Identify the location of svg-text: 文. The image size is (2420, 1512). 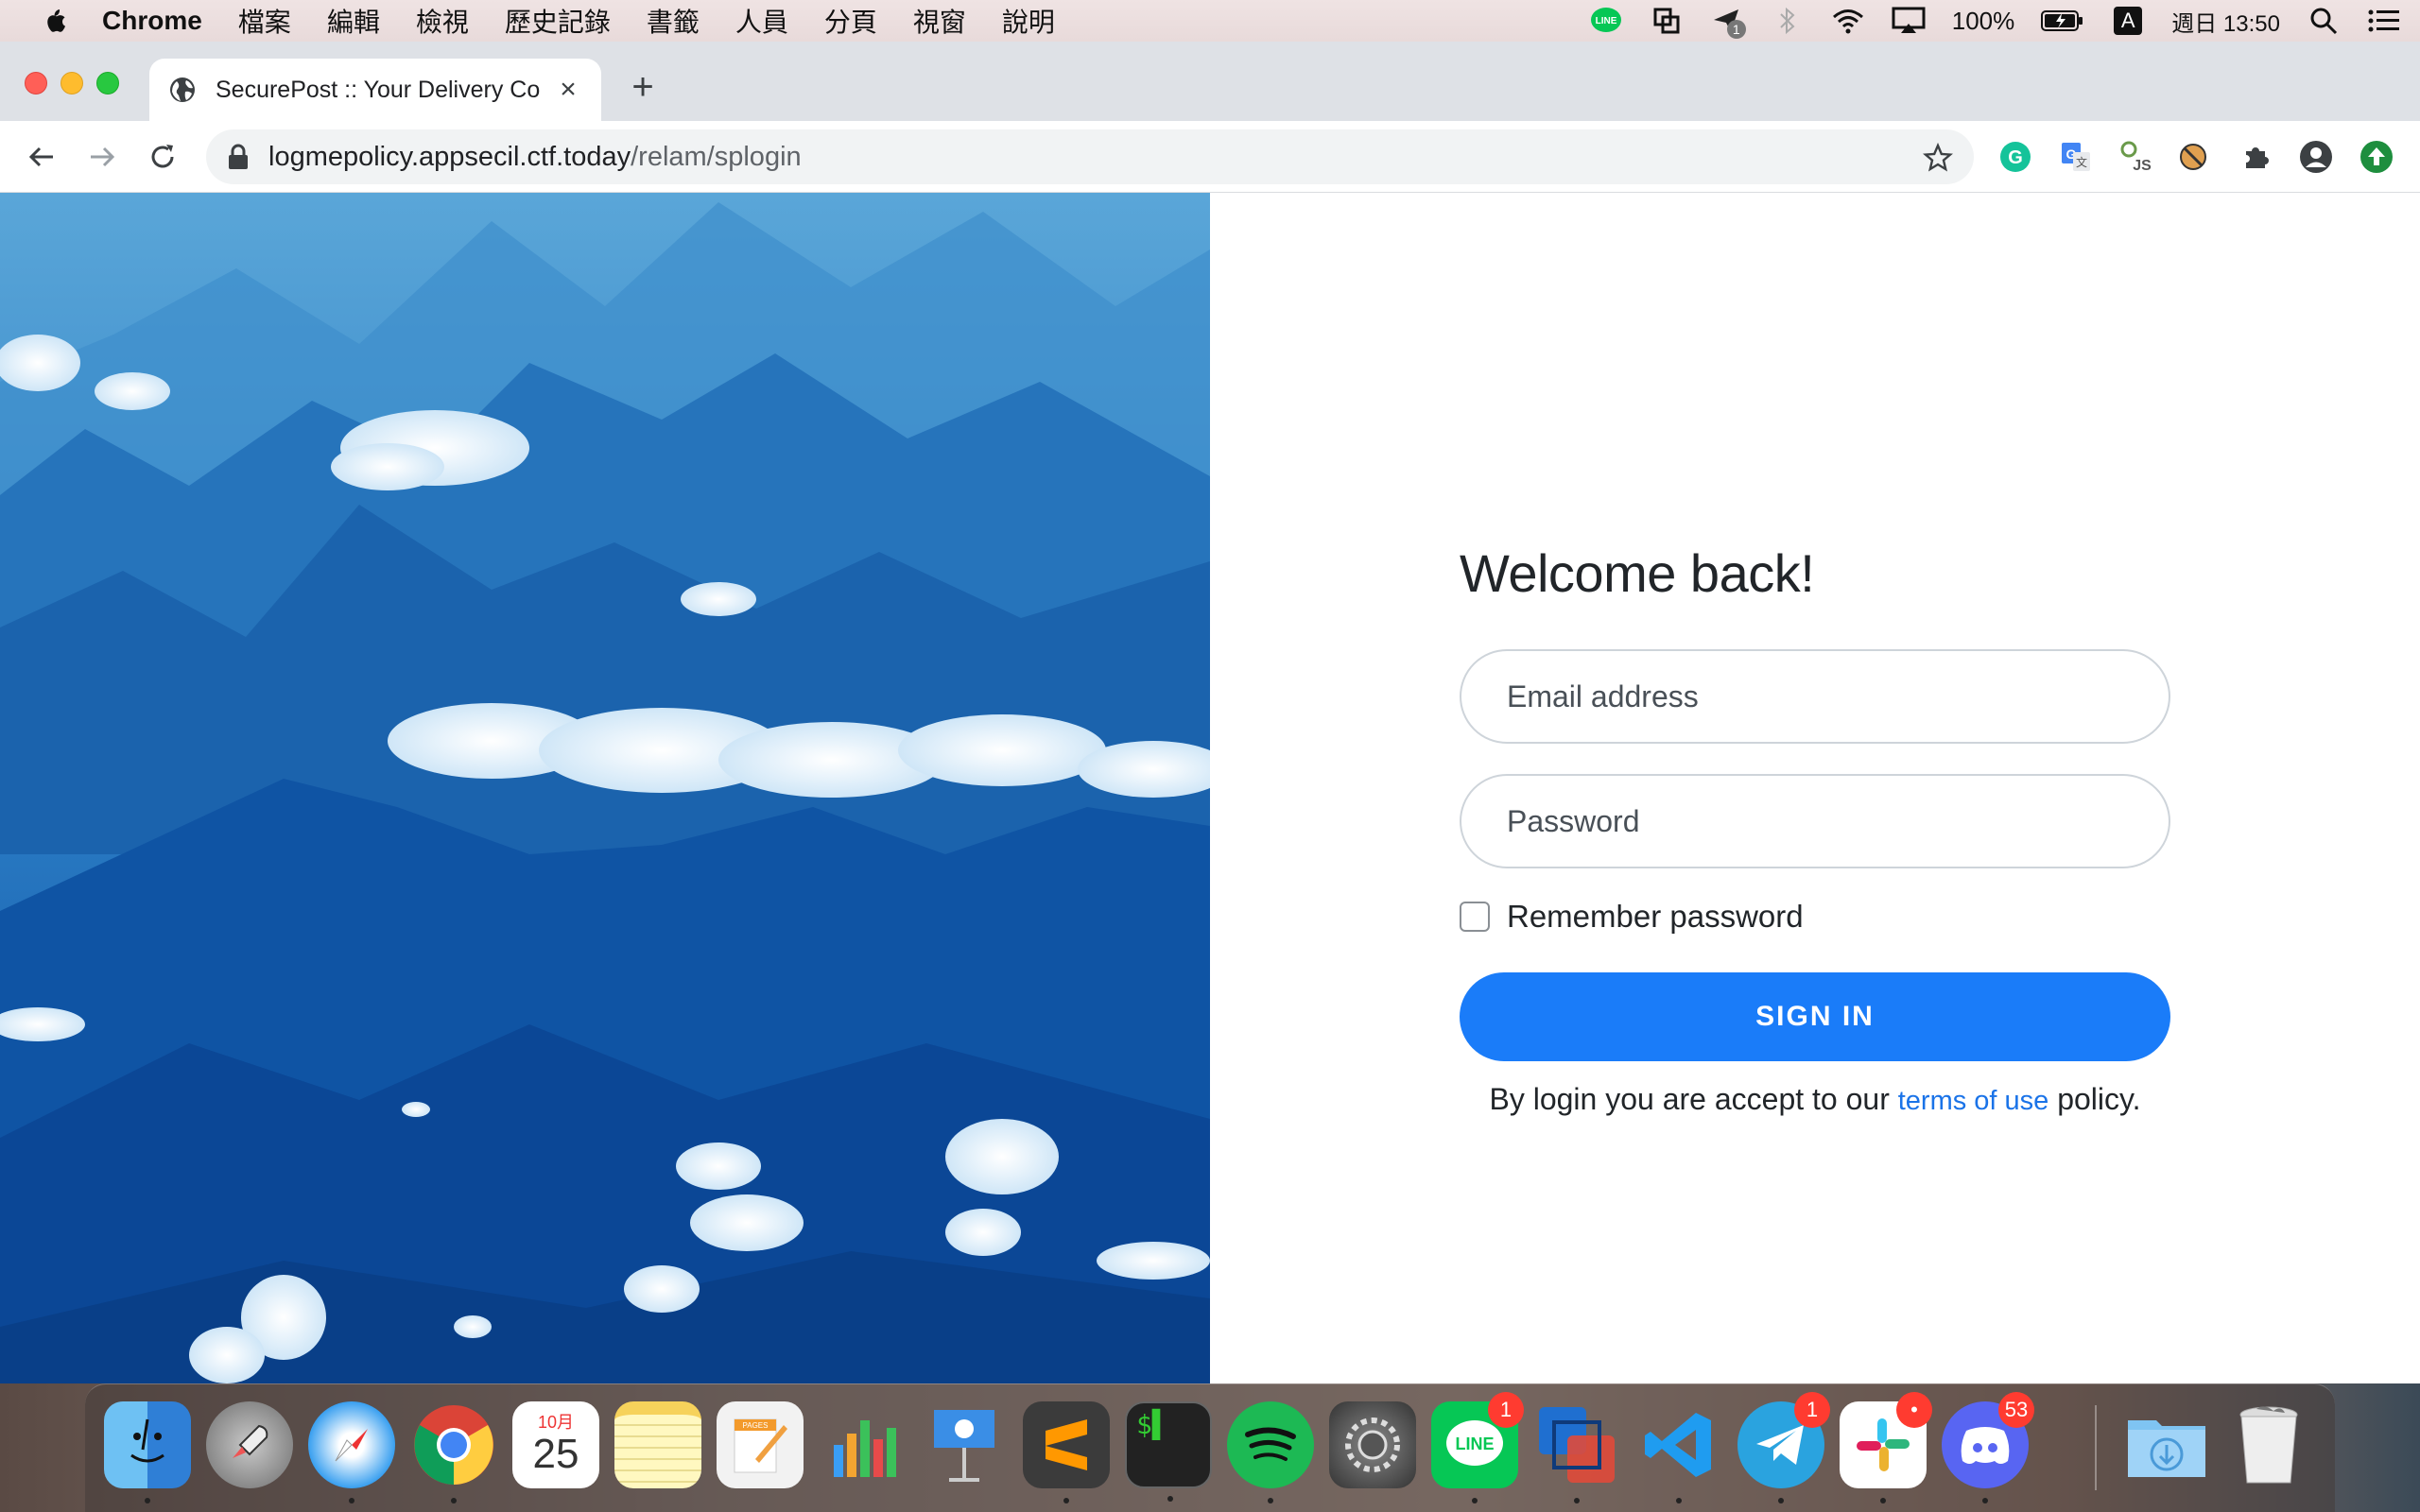
(2081, 162).